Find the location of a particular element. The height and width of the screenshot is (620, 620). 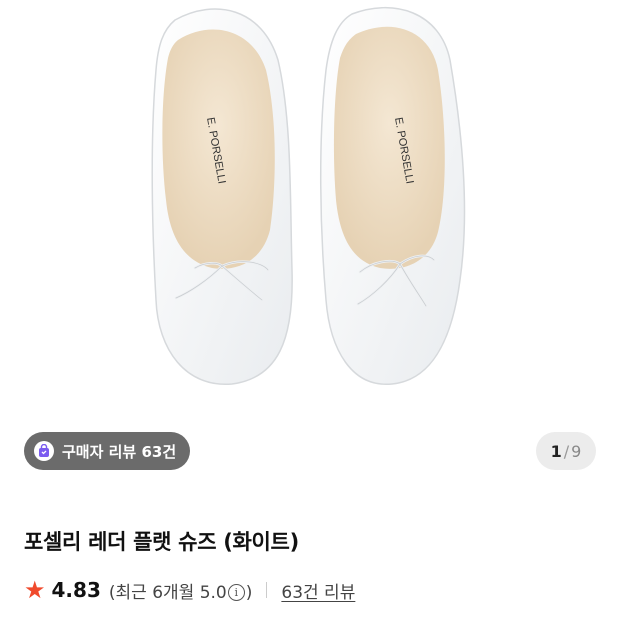

pager-total: 9 is located at coordinates (576, 451).